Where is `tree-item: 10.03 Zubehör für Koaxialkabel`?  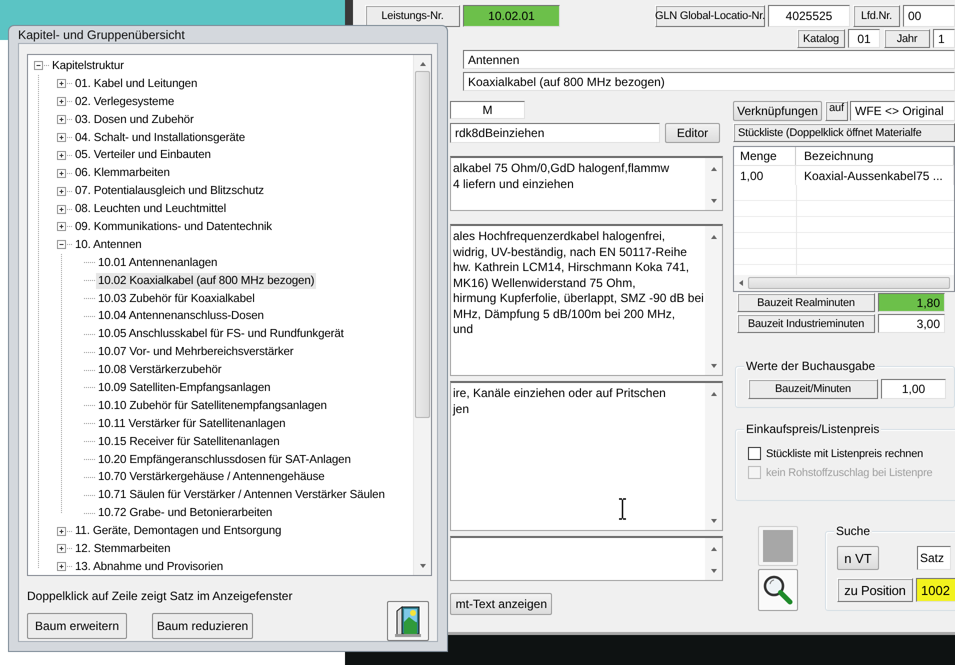
tree-item: 10.03 Zubehör für Koaxialkabel is located at coordinates (176, 298).